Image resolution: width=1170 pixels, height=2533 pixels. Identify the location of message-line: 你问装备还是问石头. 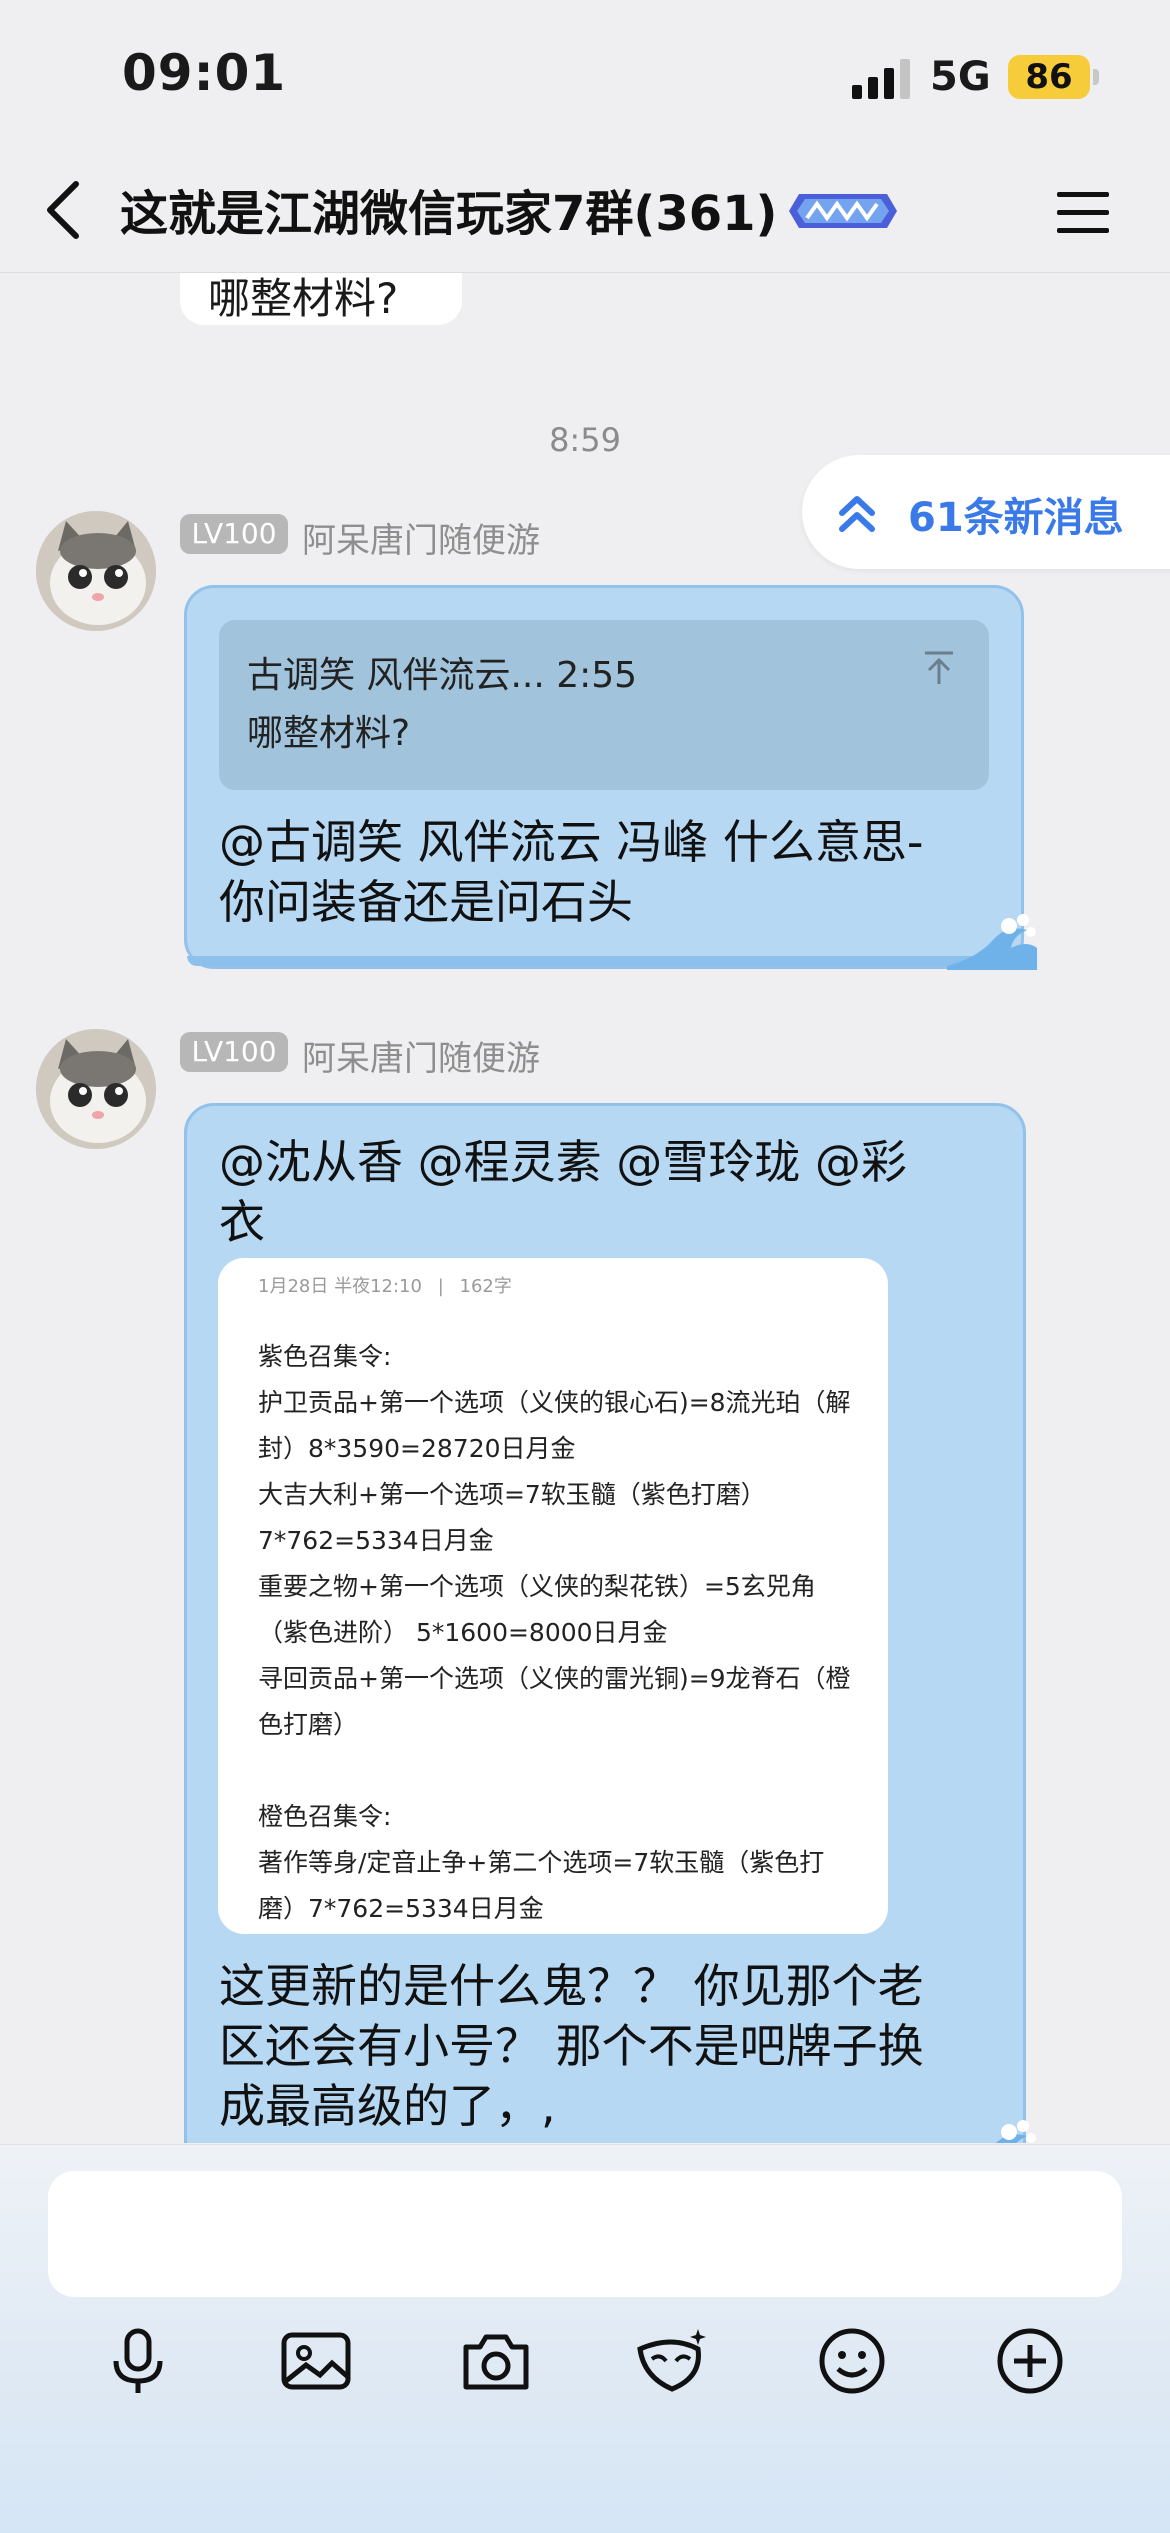
(426, 902).